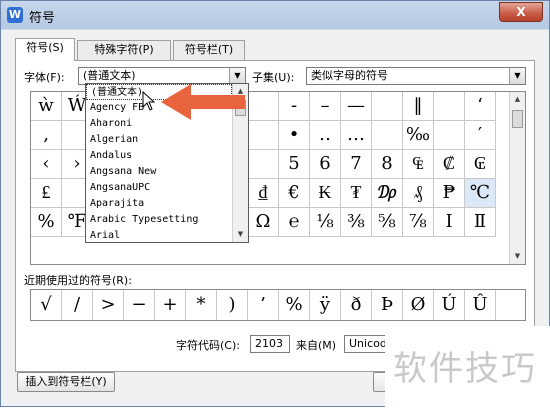 This screenshot has width=550, height=408. Describe the element at coordinates (480, 305) in the screenshot. I see `recent-symbol-cell: Û` at that location.